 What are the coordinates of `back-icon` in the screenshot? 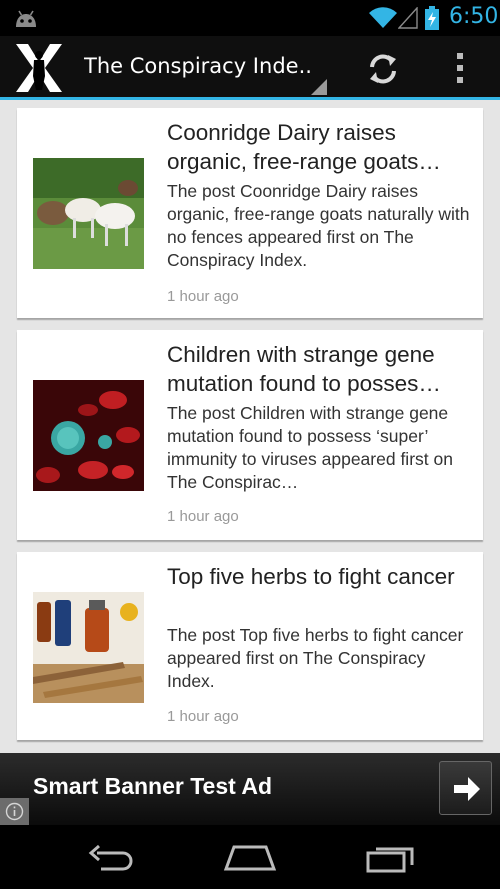 It's located at (111, 857).